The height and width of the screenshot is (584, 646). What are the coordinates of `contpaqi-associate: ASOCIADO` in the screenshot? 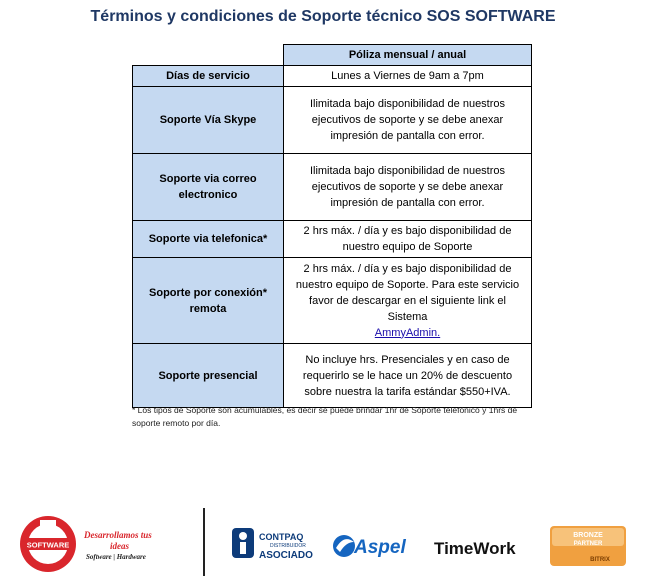 It's located at (286, 555).